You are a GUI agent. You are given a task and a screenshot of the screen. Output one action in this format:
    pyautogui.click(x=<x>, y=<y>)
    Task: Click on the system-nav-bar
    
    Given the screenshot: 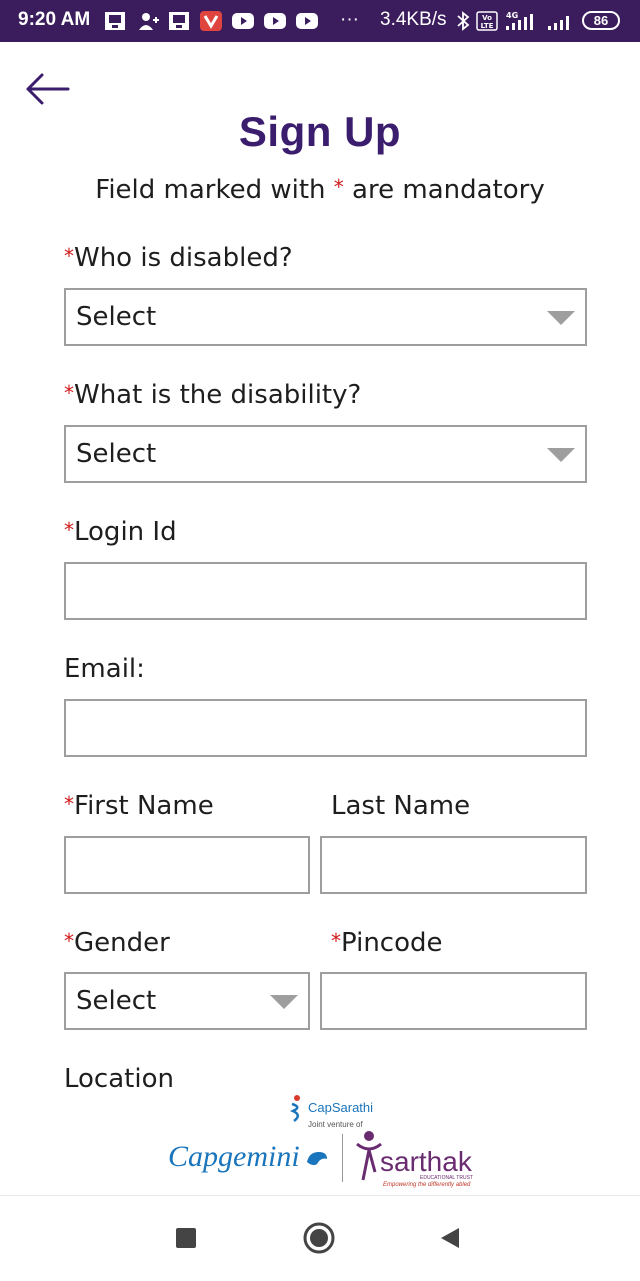 What is the action you would take?
    pyautogui.click(x=320, y=1238)
    